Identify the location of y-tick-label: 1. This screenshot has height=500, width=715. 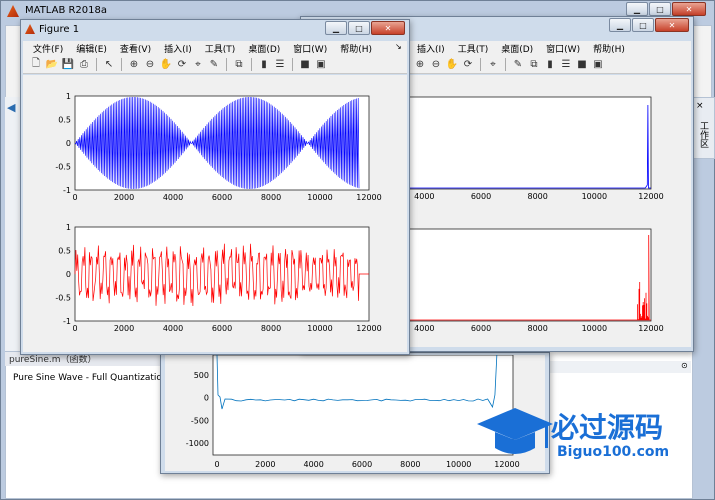
(68, 96).